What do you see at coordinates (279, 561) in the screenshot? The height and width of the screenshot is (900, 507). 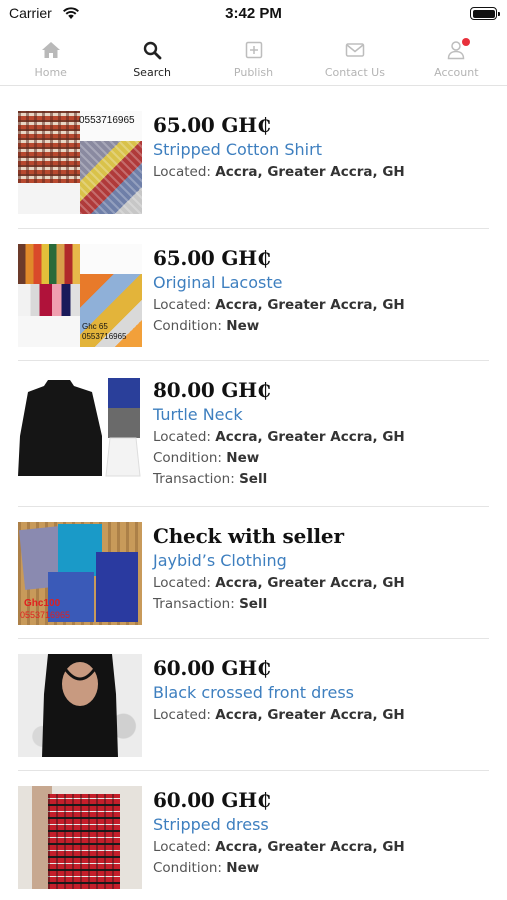 I see `listing-title: Jaybid’s Clothing` at bounding box center [279, 561].